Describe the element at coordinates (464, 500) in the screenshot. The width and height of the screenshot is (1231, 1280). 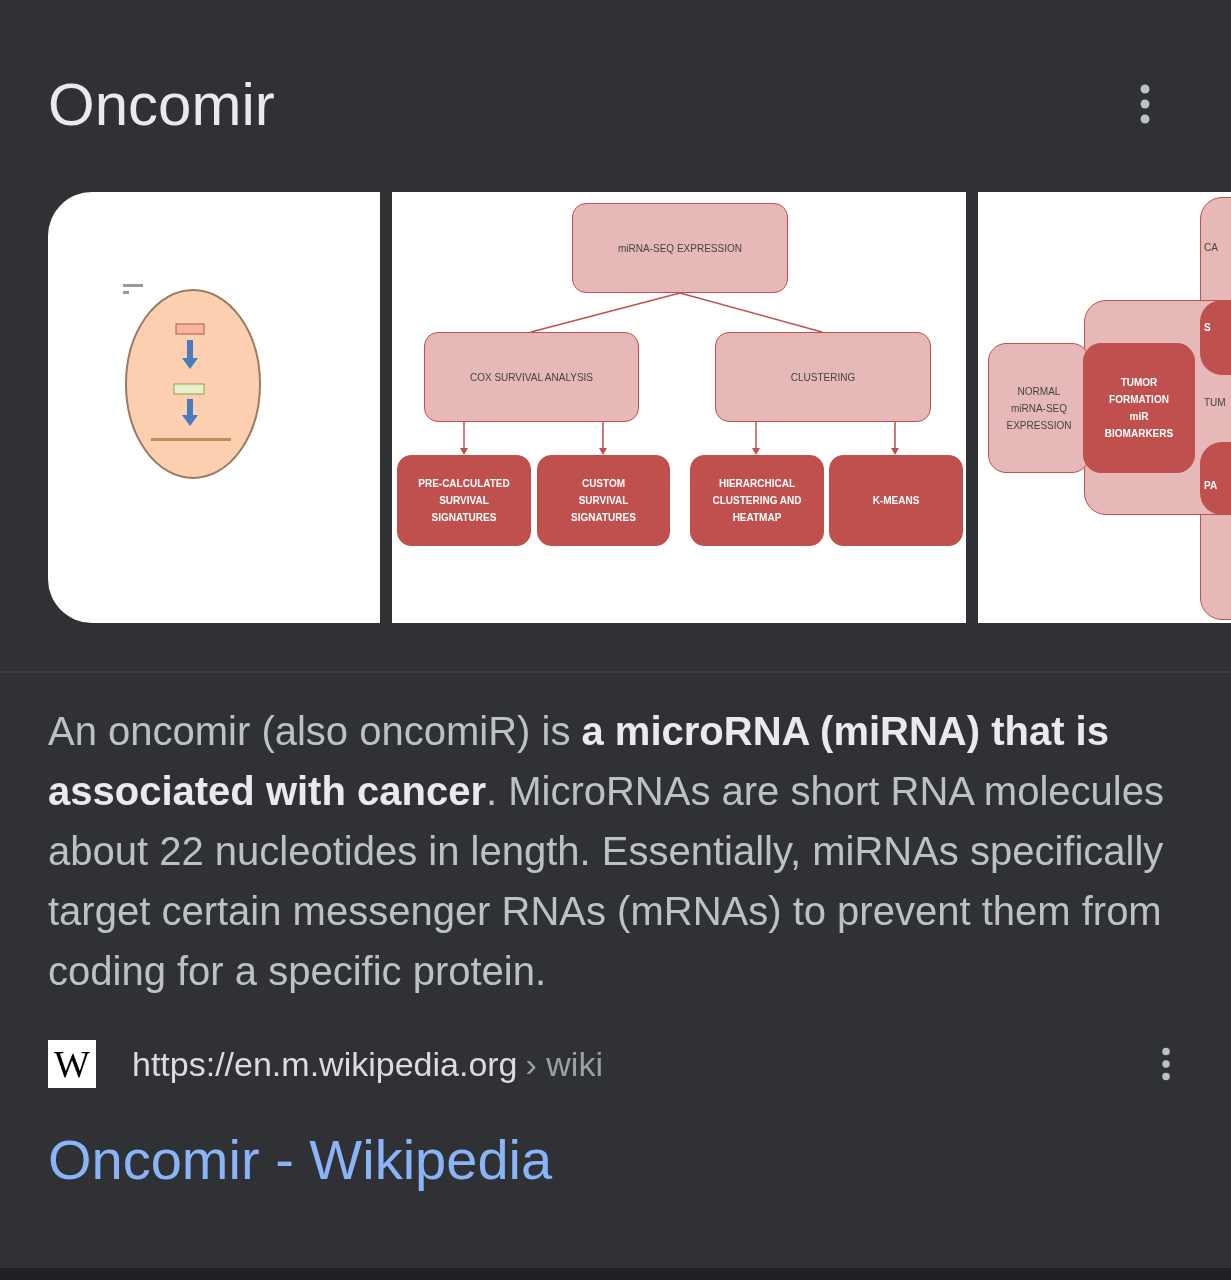
I see `flowchart-node: PRE-CALCULATED SURVIVAL SIGNATURES` at that location.